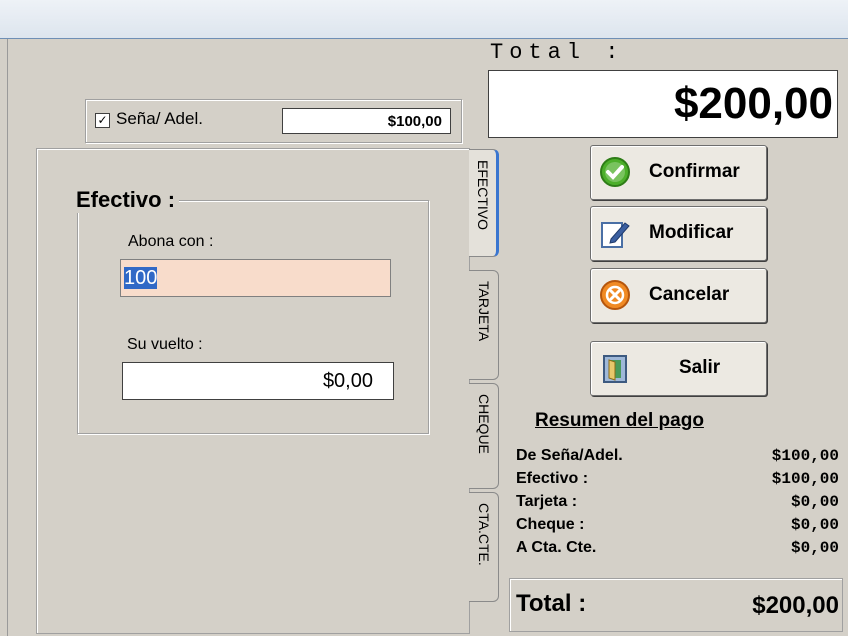 Image resolution: width=848 pixels, height=636 pixels. What do you see at coordinates (689, 294) in the screenshot?
I see `cancelar-label: Cancelar` at bounding box center [689, 294].